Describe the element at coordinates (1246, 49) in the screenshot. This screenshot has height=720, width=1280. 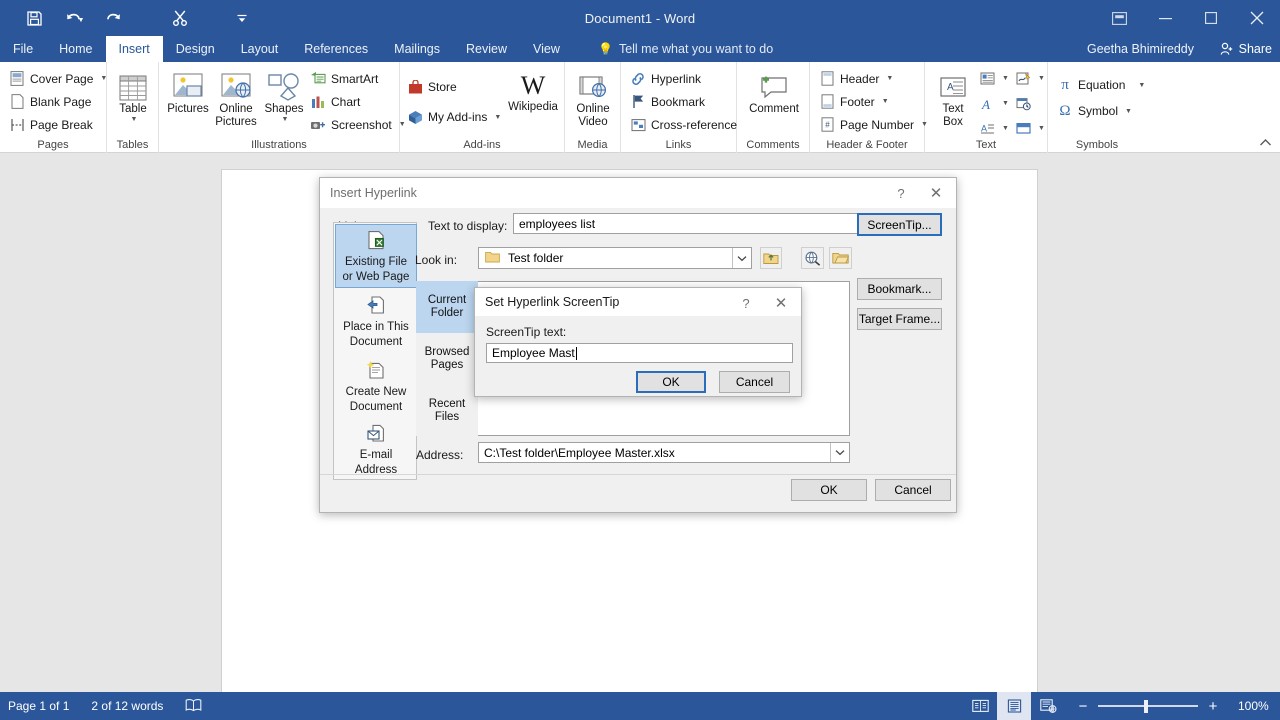
I see `share-button: Share` at that location.